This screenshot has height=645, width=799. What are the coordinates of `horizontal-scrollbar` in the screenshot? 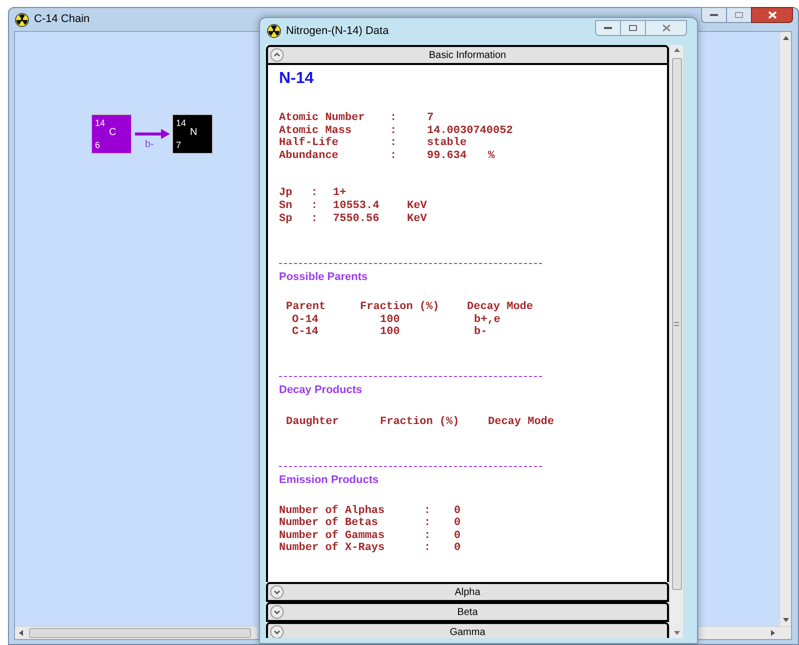 It's located at (136, 632).